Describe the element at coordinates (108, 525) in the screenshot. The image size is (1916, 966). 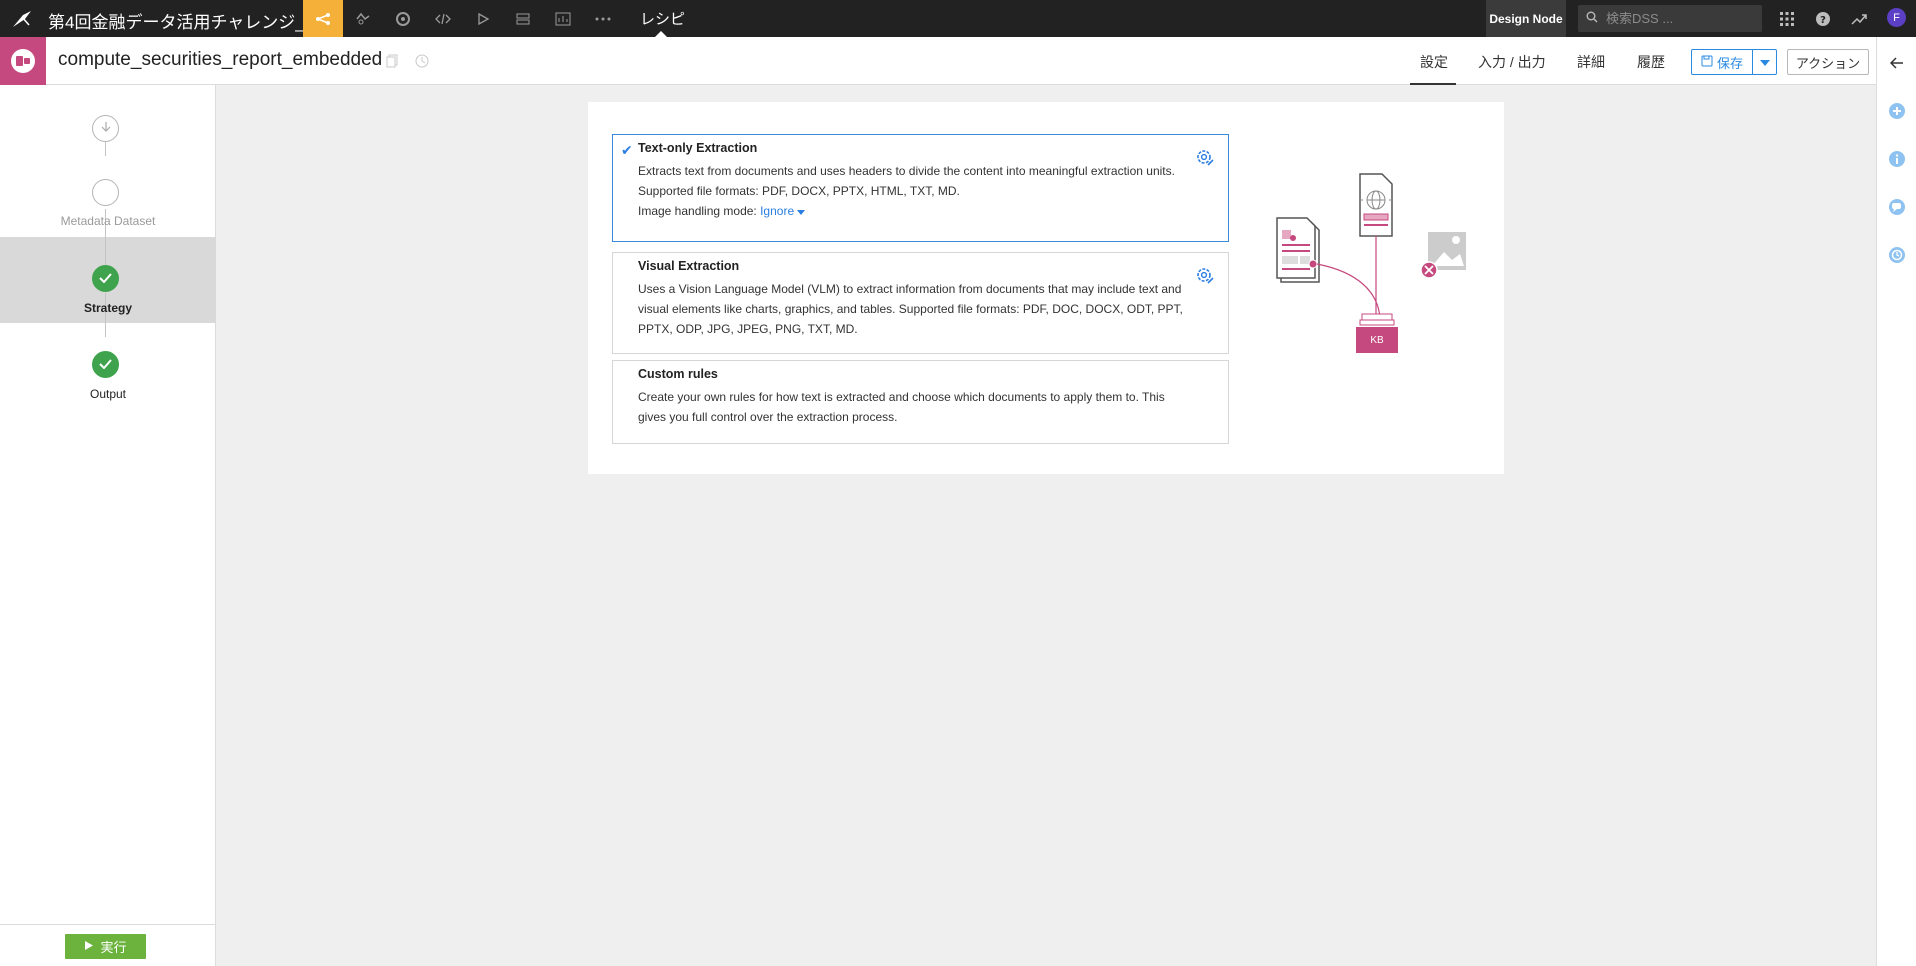
I see `recipe-steps-sidebar: Metadata Dataset Strategy Output 実行` at that location.